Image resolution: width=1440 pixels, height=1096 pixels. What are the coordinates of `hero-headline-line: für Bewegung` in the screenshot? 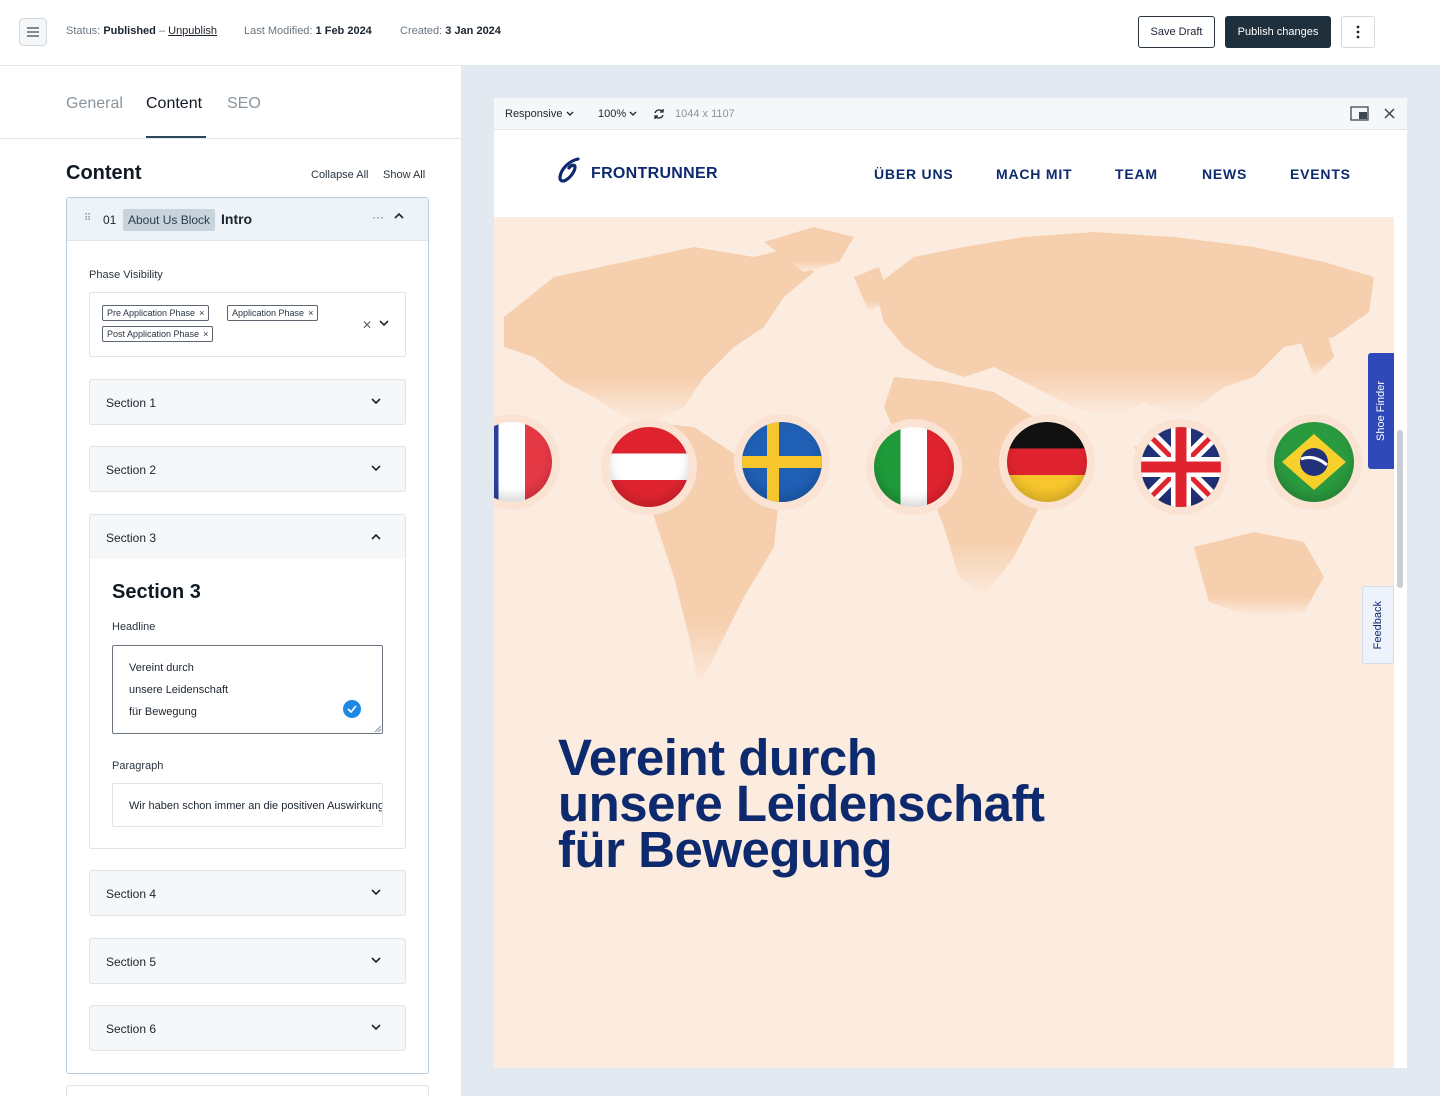 It's located at (725, 849).